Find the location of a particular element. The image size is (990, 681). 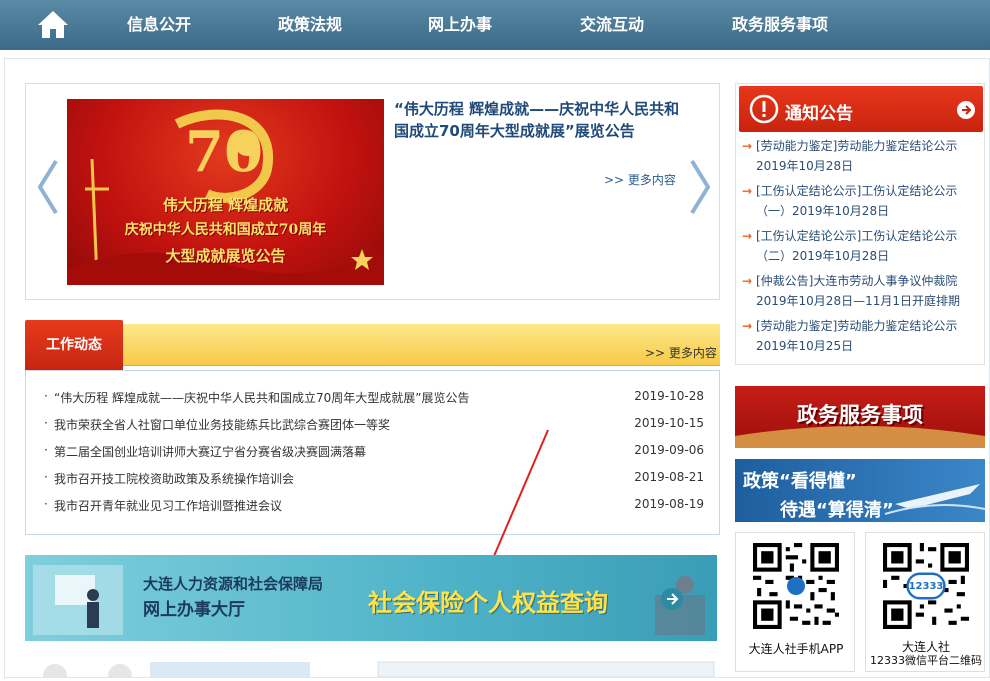

policy-line2: 待遇“算得清” is located at coordinates (837, 510).